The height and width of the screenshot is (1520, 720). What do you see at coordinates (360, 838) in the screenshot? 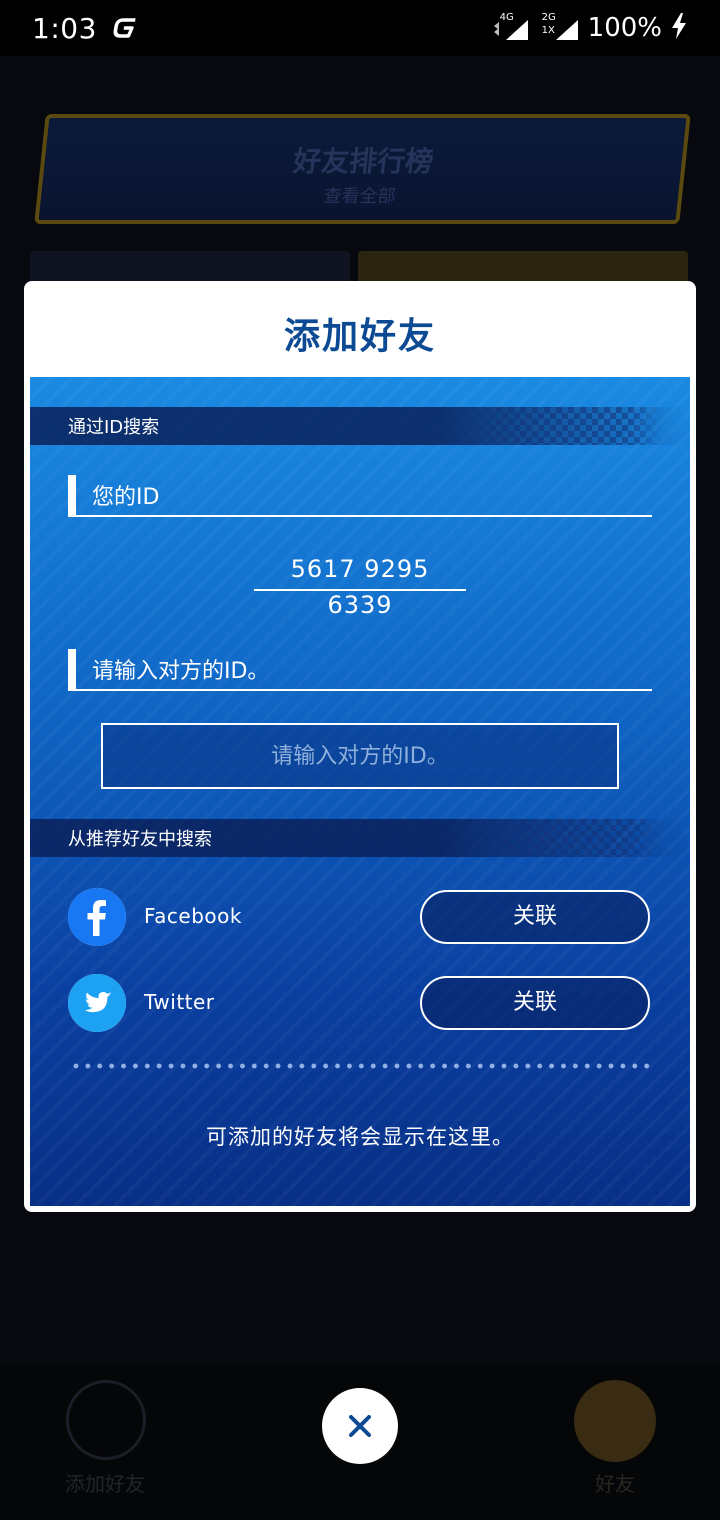
I see `recommended-friends-header: 从推荐好友中搜索` at bounding box center [360, 838].